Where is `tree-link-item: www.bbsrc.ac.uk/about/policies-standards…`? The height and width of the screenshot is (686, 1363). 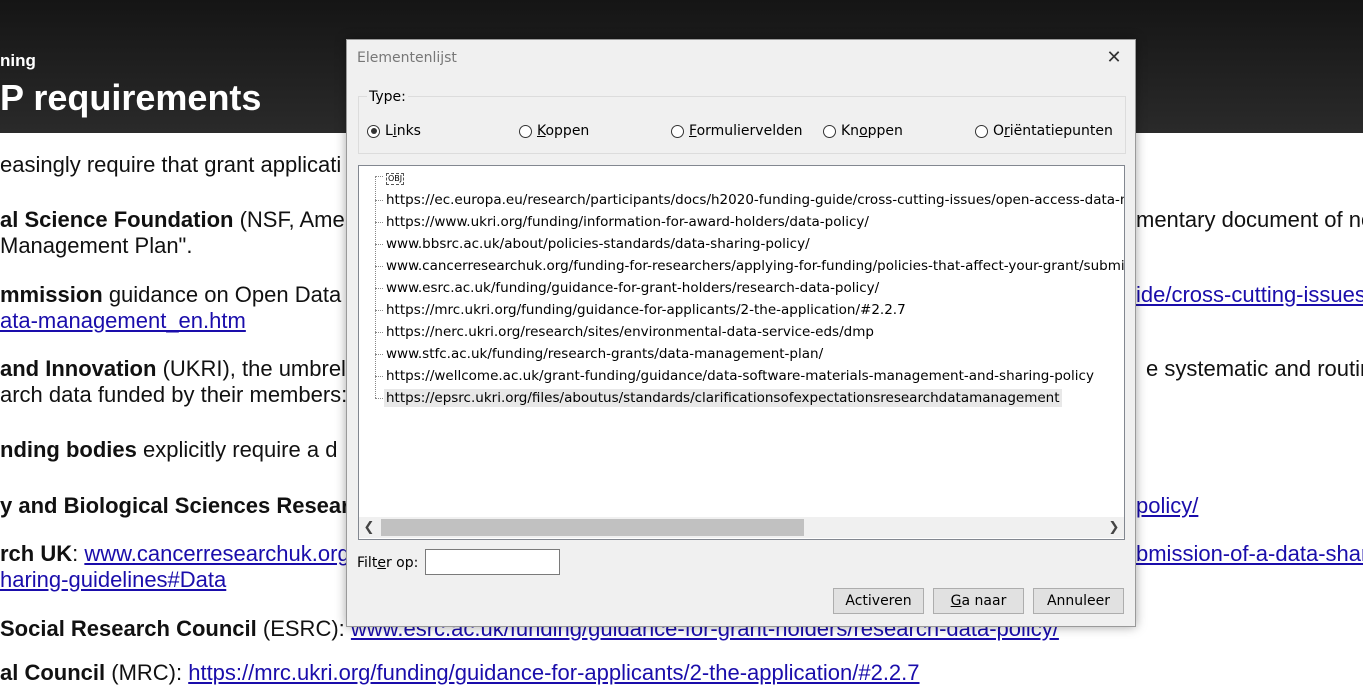 tree-link-item: www.bbsrc.ac.uk/about/policies-standards… is located at coordinates (598, 244).